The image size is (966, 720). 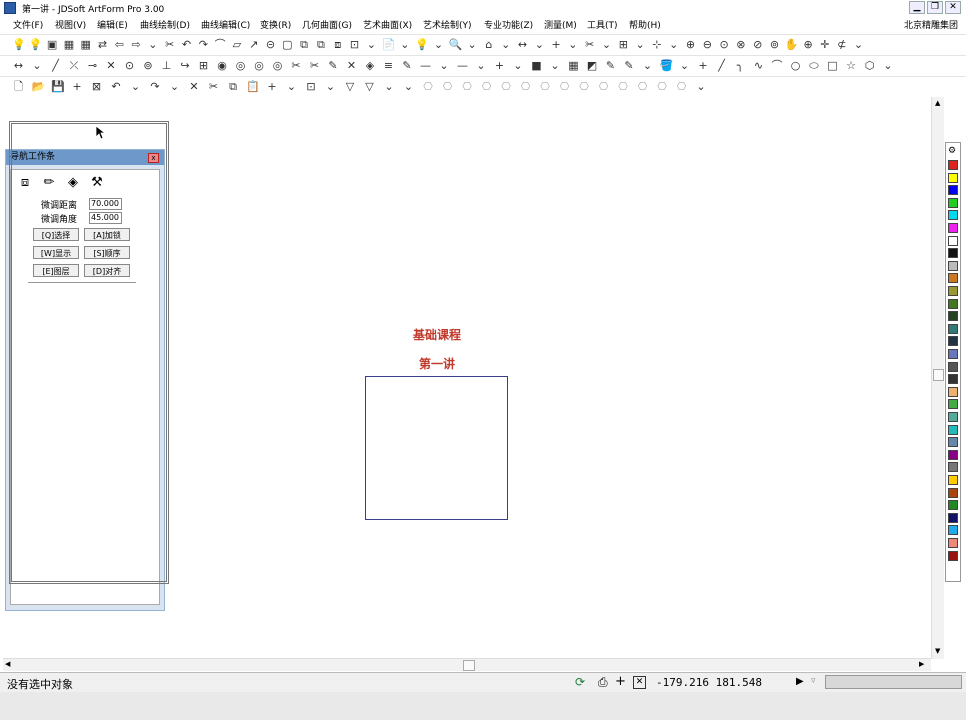 I want to click on toolbar-row1-tool-icon: ▣, so click(x=52, y=44).